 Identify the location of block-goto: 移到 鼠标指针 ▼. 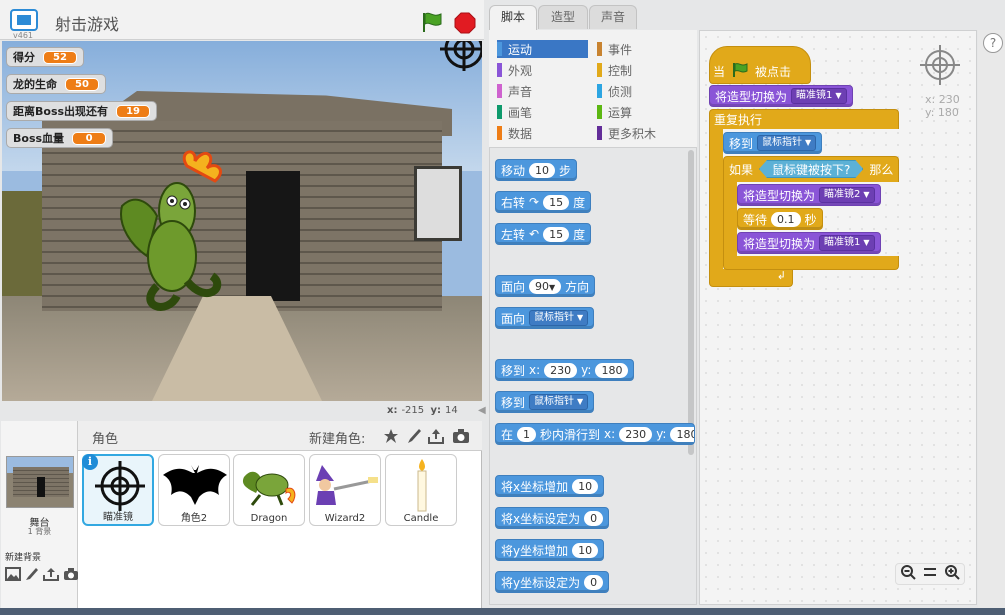
(545, 402).